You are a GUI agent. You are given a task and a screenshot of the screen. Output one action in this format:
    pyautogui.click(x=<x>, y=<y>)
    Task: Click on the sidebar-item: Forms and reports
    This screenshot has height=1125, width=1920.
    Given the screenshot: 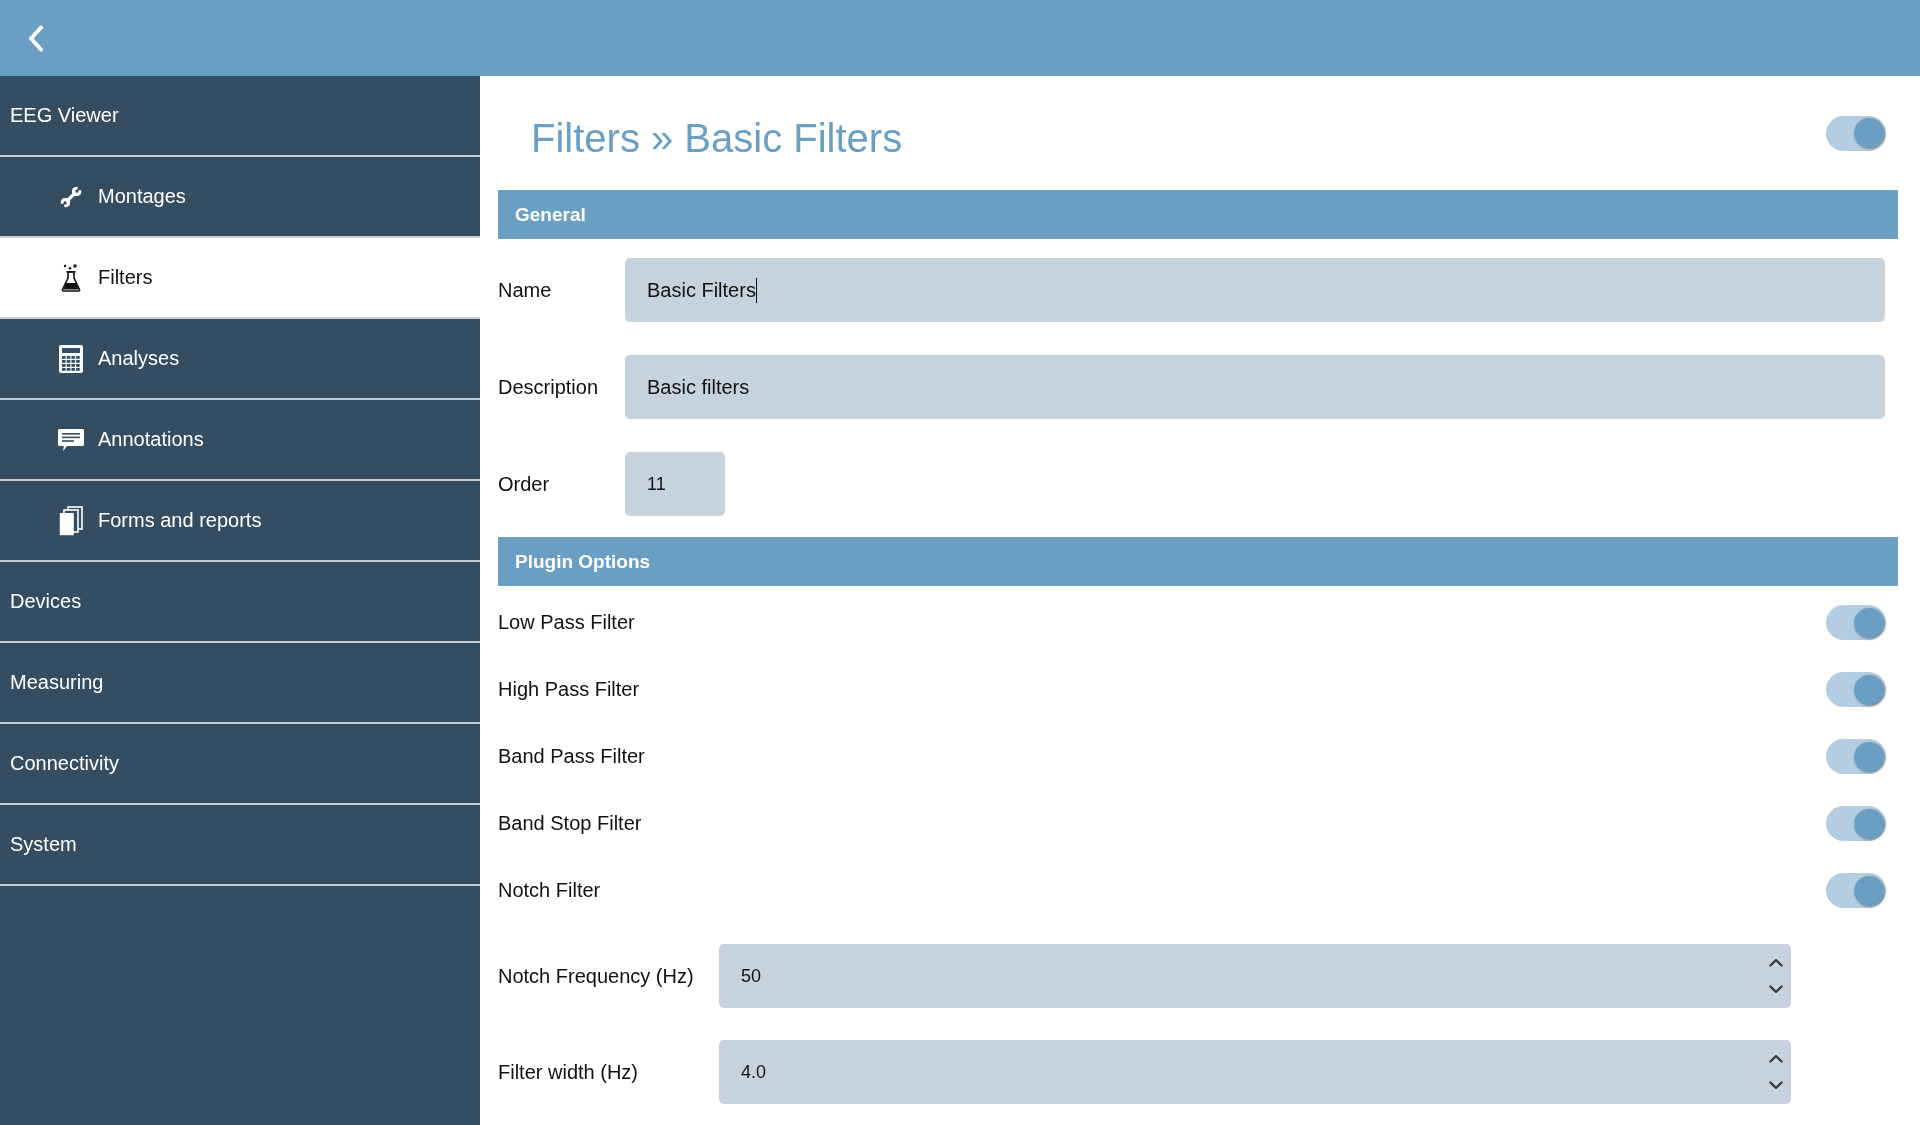 What is the action you would take?
    pyautogui.click(x=240, y=521)
    